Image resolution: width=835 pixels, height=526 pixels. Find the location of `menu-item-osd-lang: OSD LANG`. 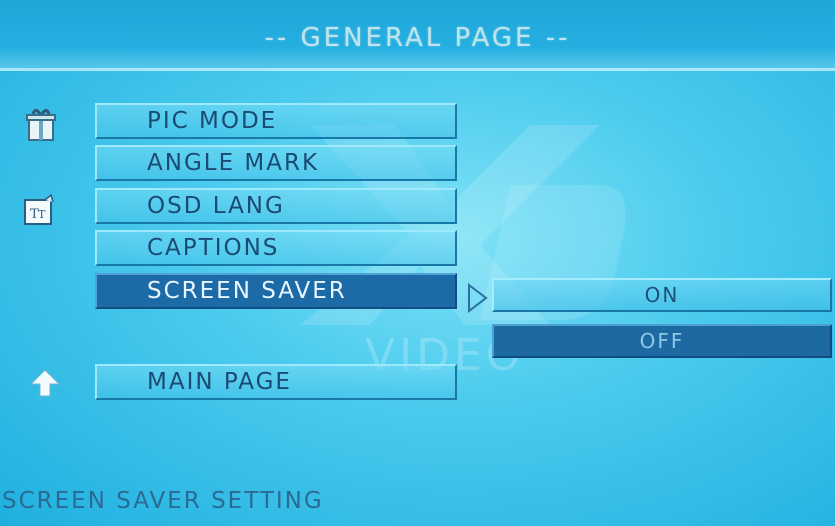

menu-item-osd-lang: OSD LANG is located at coordinates (276, 206).